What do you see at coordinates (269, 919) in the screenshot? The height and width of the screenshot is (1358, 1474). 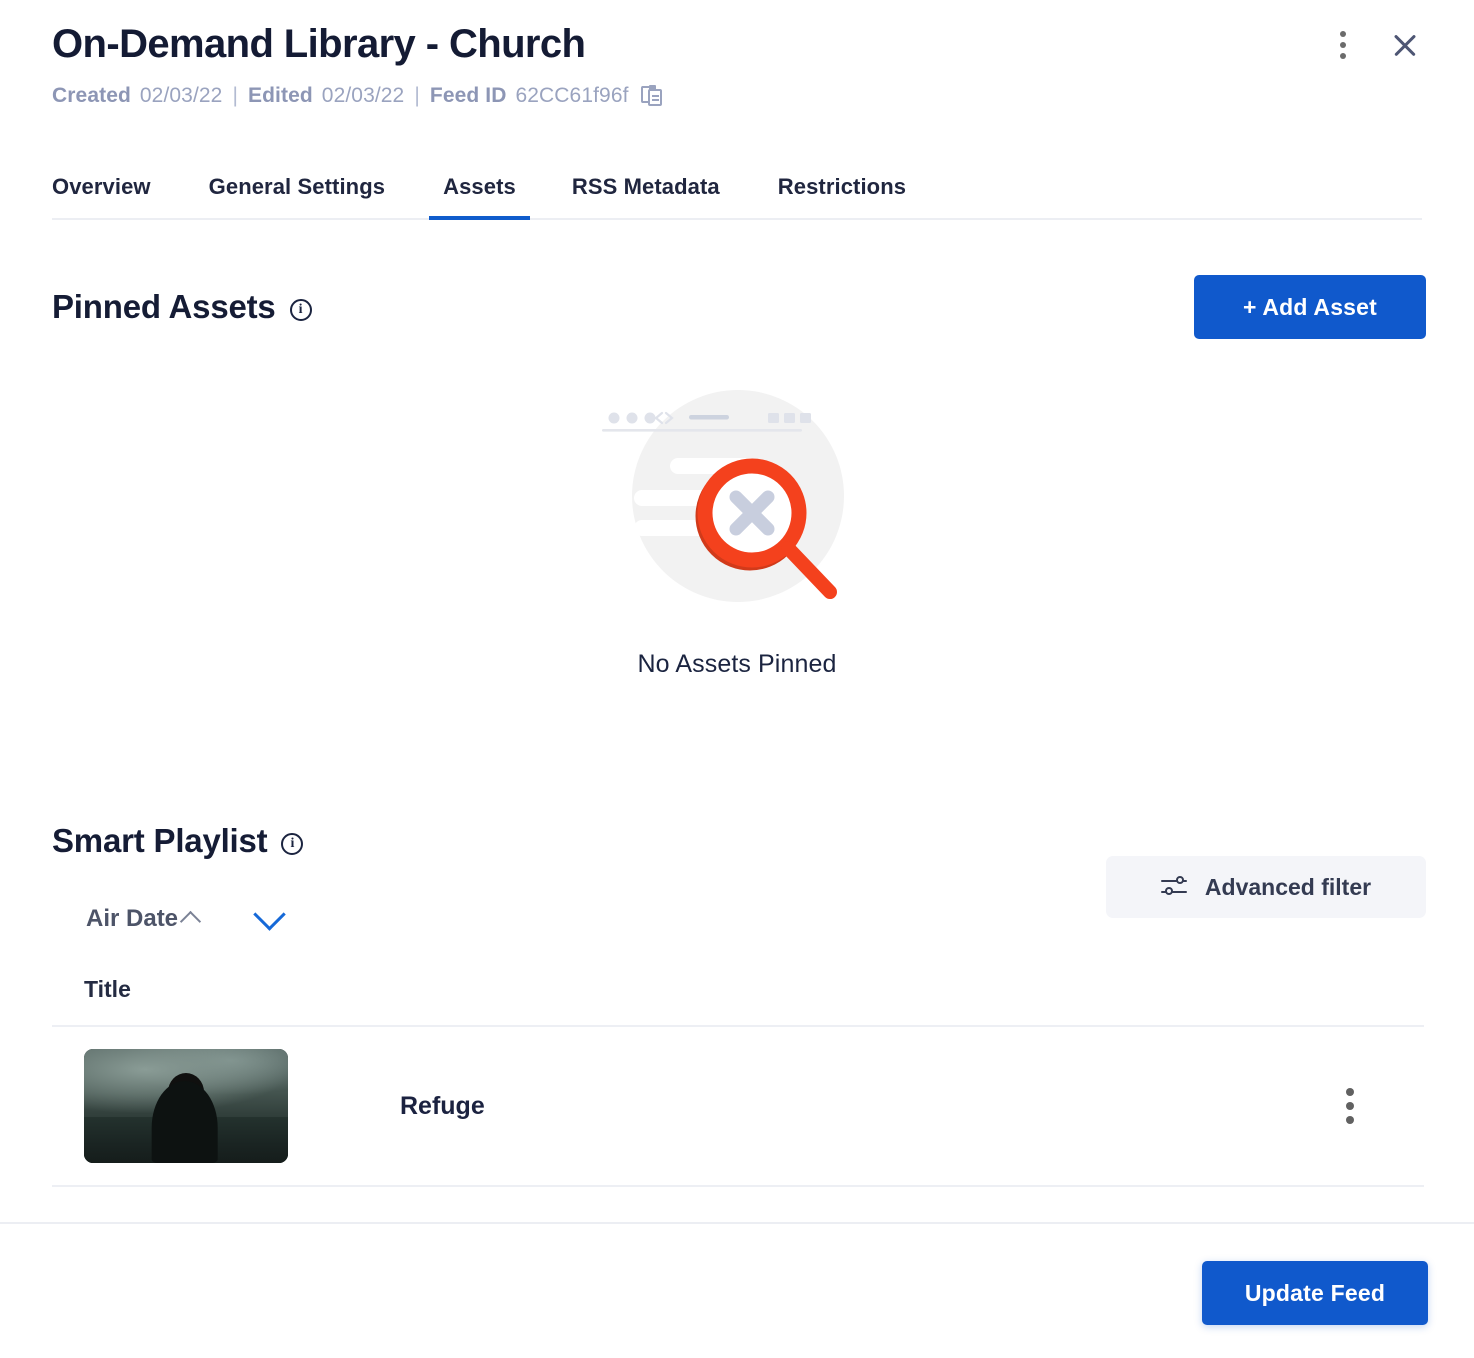 I see `chevron-down-icon` at bounding box center [269, 919].